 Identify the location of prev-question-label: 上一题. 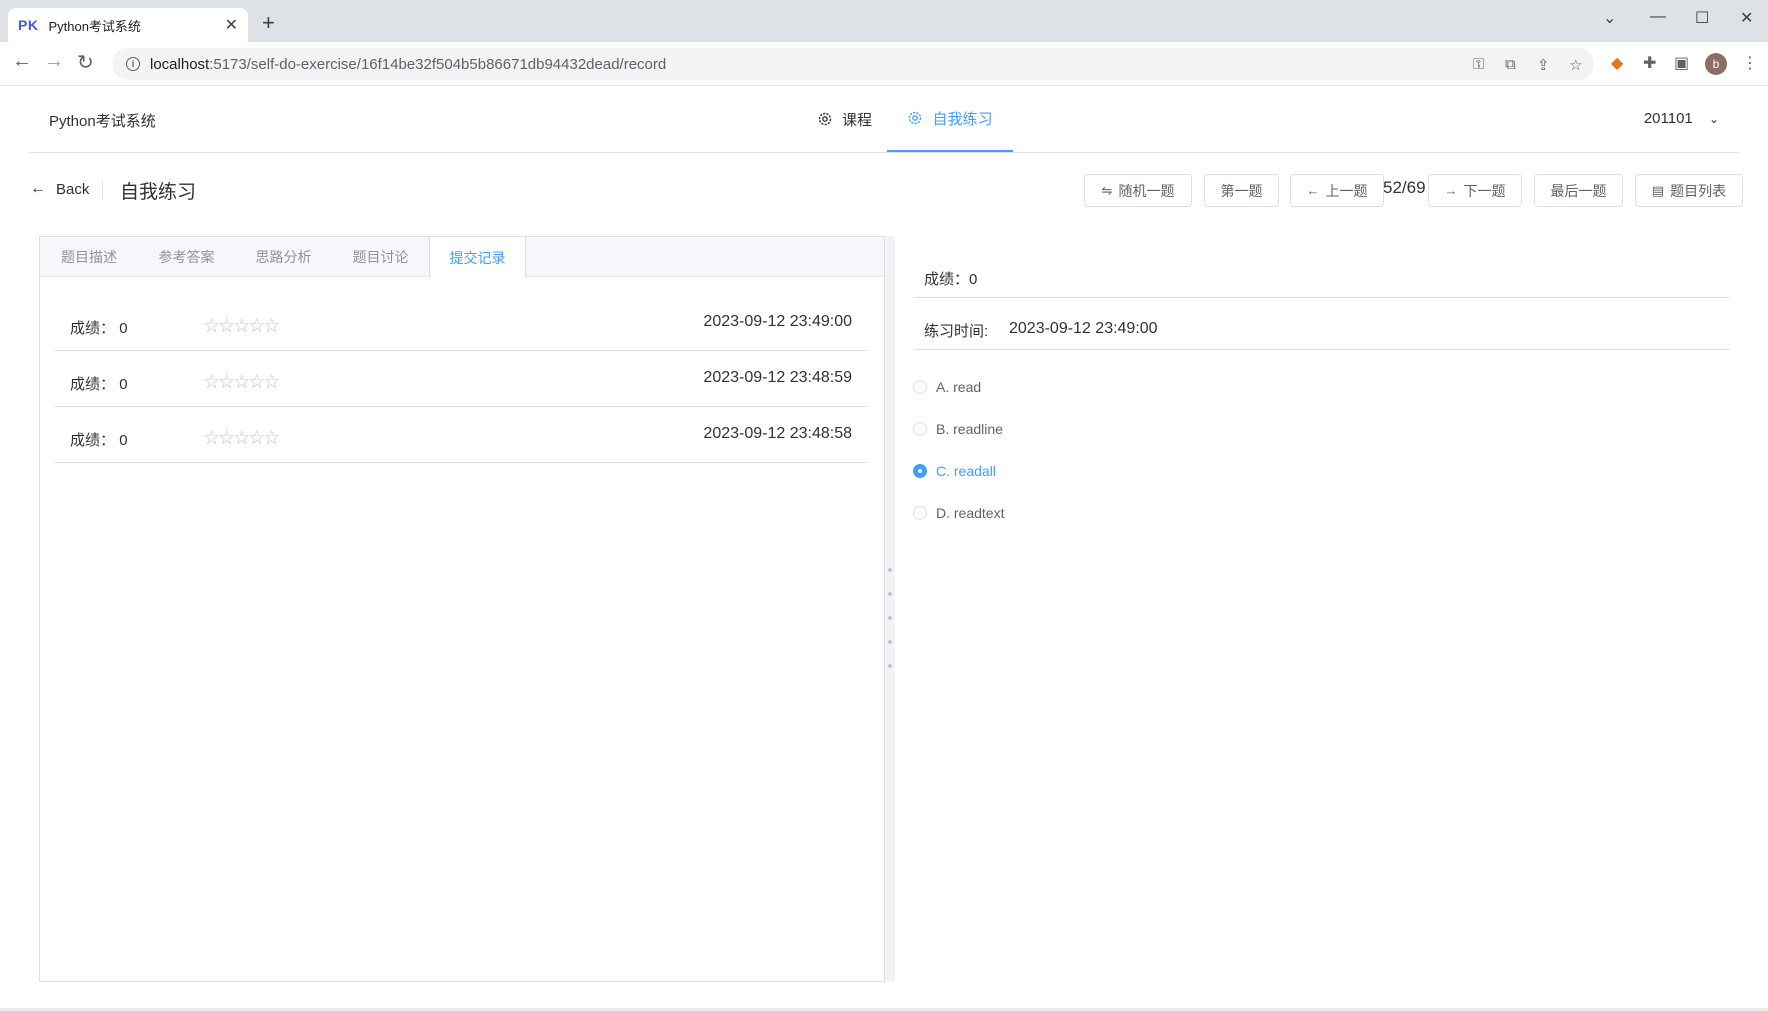
(1346, 190).